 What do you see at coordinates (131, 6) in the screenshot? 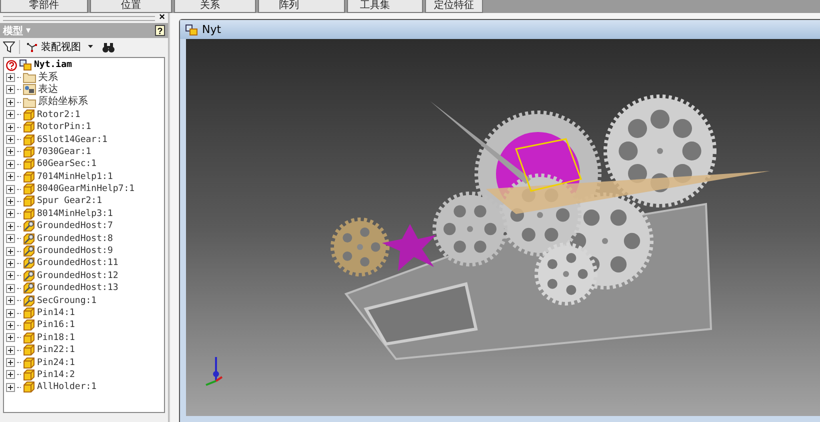
I see `ribbon-tab: 位置` at bounding box center [131, 6].